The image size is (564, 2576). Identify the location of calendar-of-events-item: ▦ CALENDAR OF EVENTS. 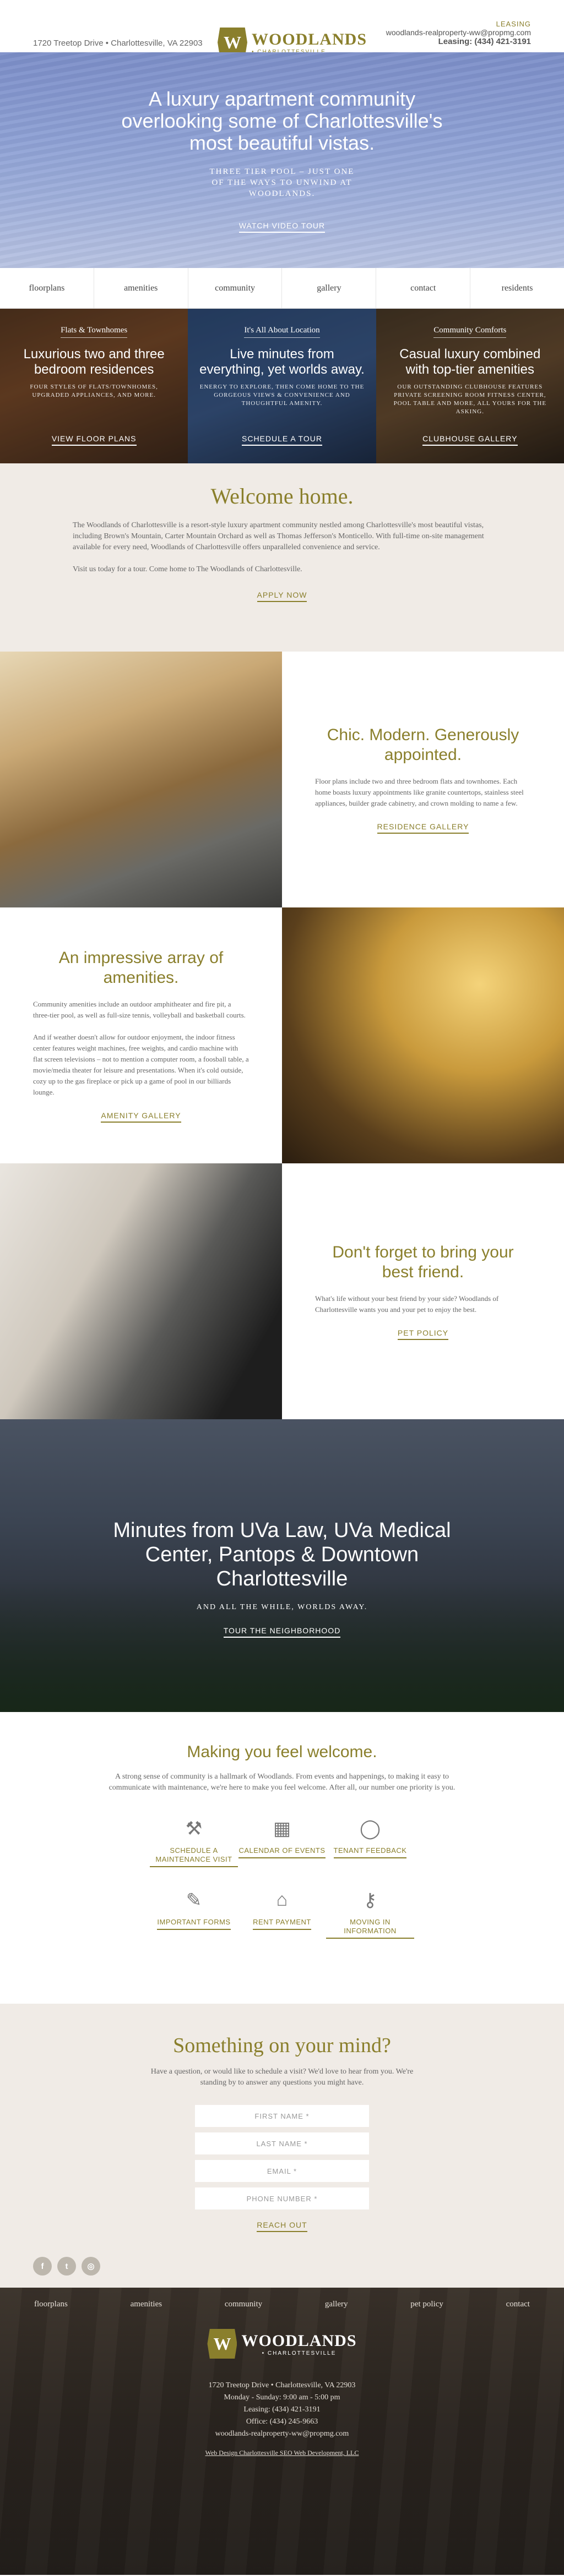
(282, 1841).